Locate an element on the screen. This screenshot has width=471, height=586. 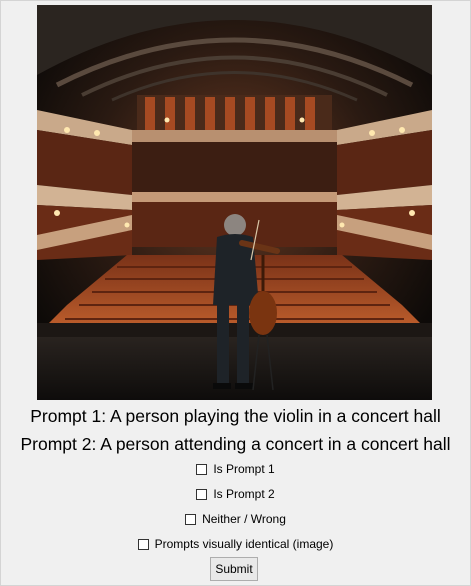
option-neither-wrong: Neither / Wrong is located at coordinates (235, 519).